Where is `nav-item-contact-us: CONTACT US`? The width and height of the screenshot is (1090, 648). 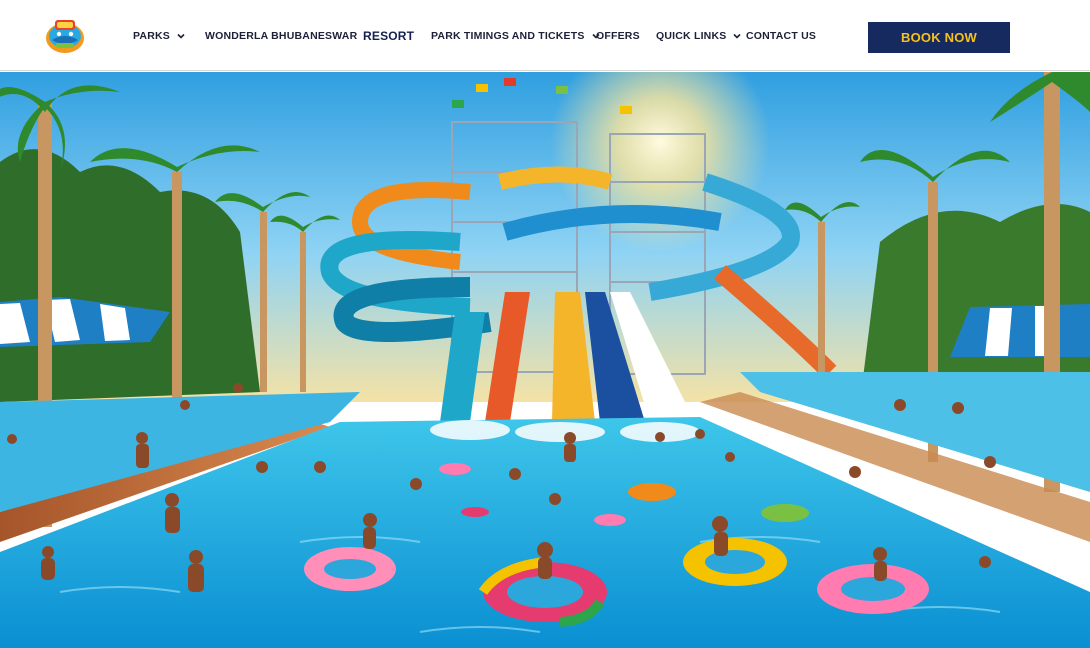 nav-item-contact-us: CONTACT US is located at coordinates (781, 35).